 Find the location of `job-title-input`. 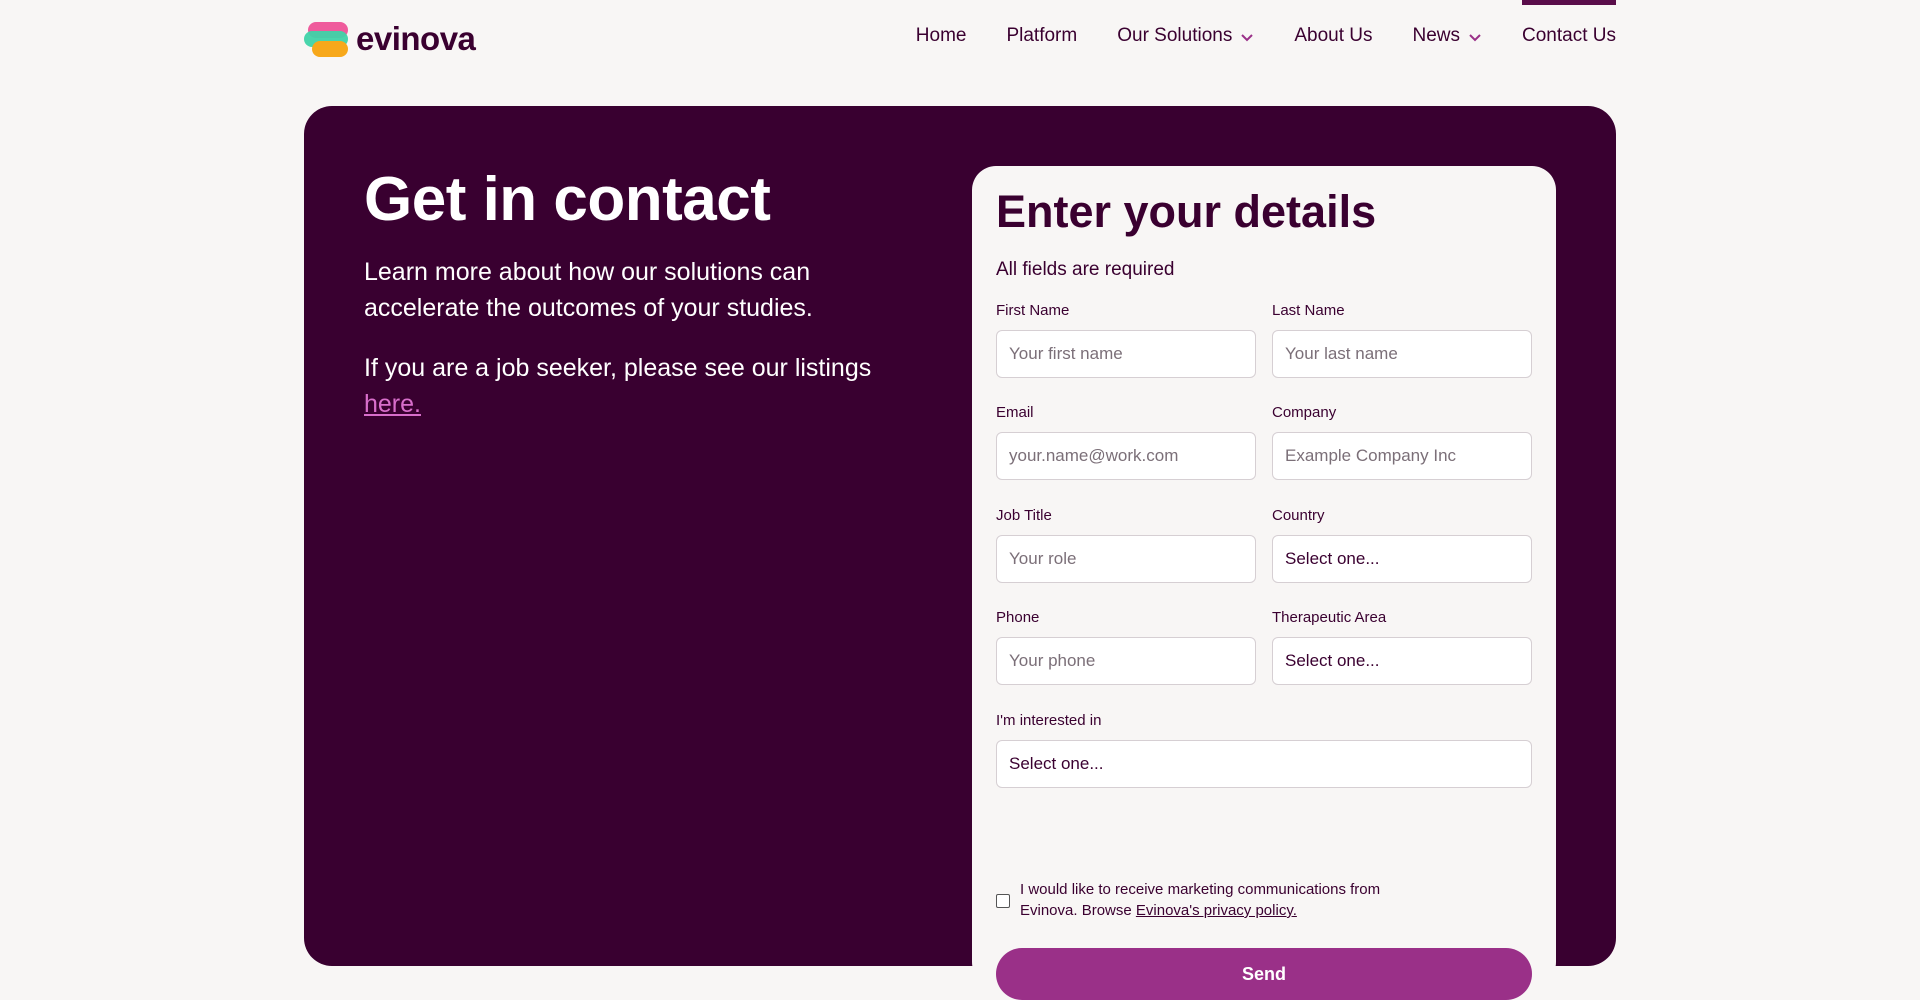

job-title-input is located at coordinates (1126, 559).